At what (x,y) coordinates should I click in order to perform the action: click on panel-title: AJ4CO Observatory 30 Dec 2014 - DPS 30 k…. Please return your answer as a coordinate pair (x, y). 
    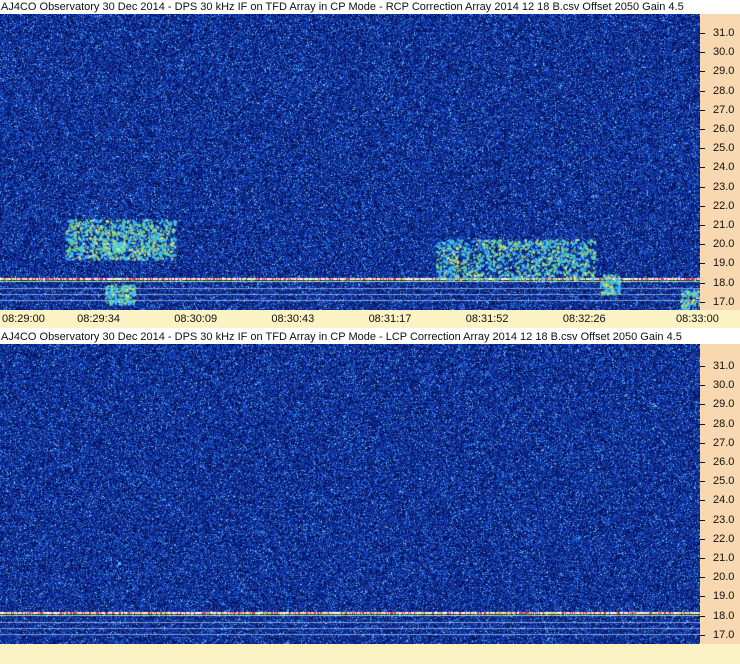
    Looking at the image, I should click on (350, 7).